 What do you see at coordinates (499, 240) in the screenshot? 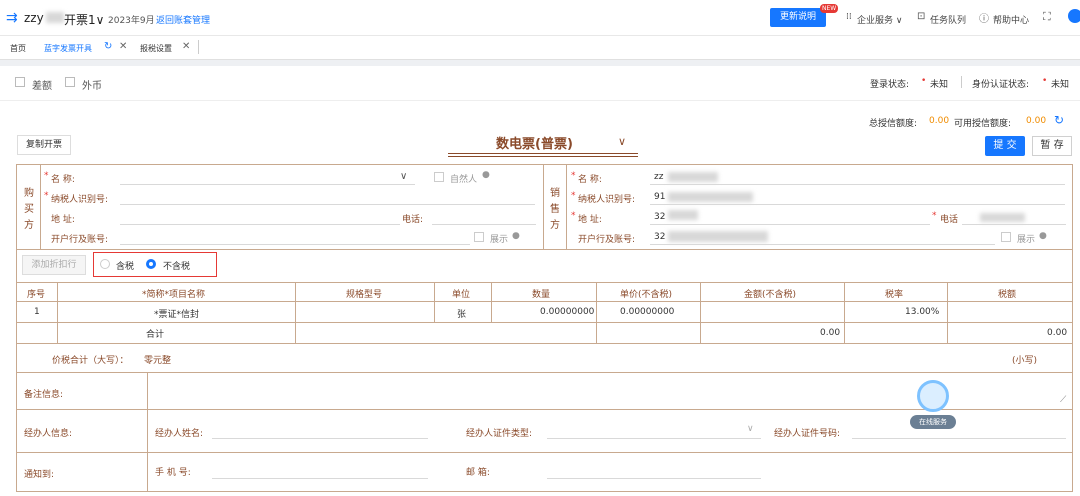
I see `buyer-show-label: 展示` at bounding box center [499, 240].